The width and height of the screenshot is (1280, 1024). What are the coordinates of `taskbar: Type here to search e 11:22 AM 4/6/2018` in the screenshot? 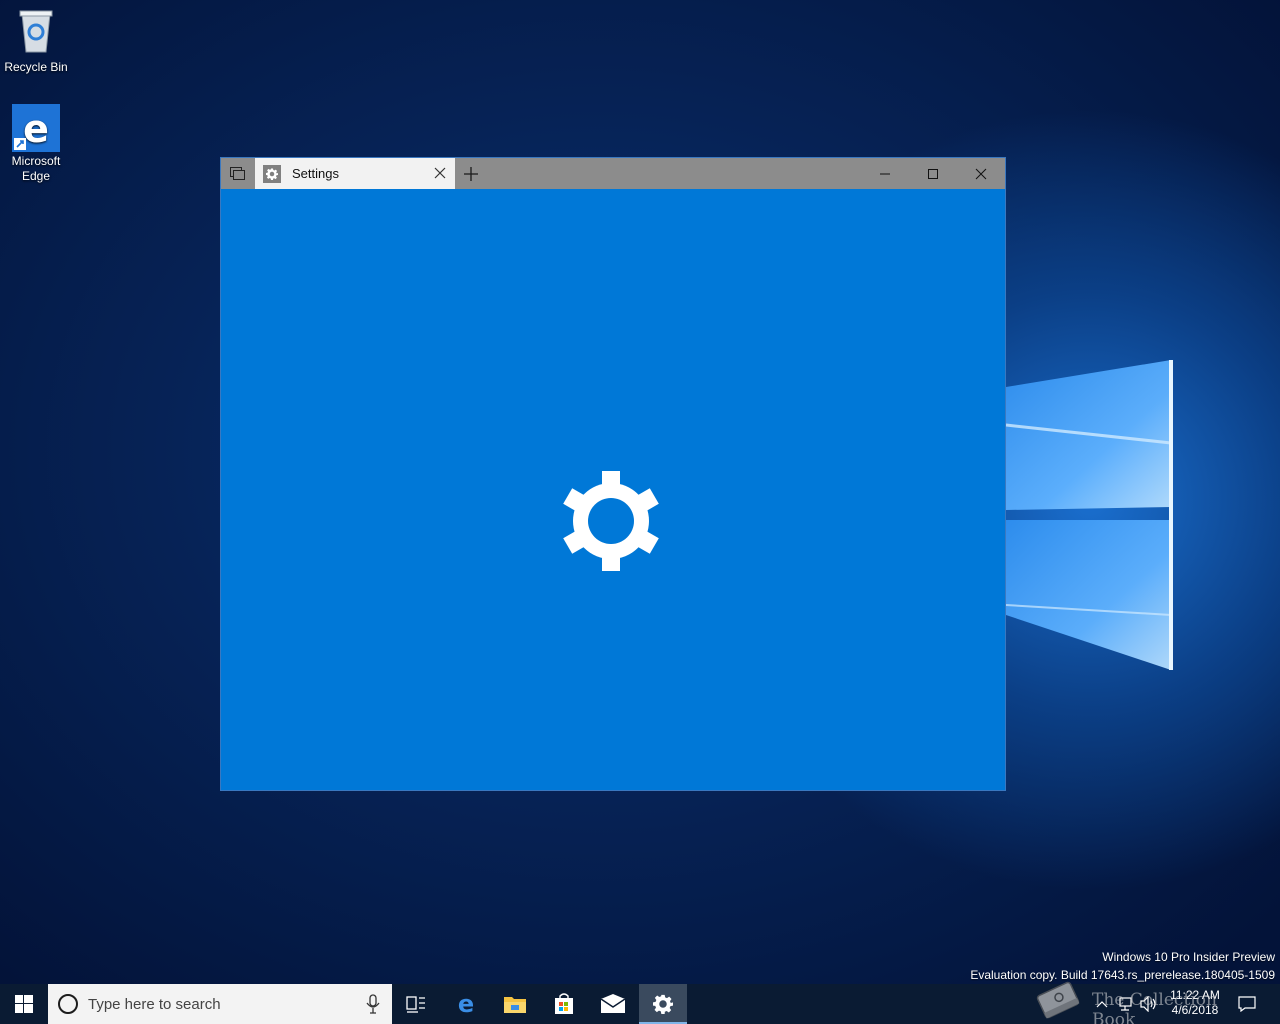 It's located at (640, 1004).